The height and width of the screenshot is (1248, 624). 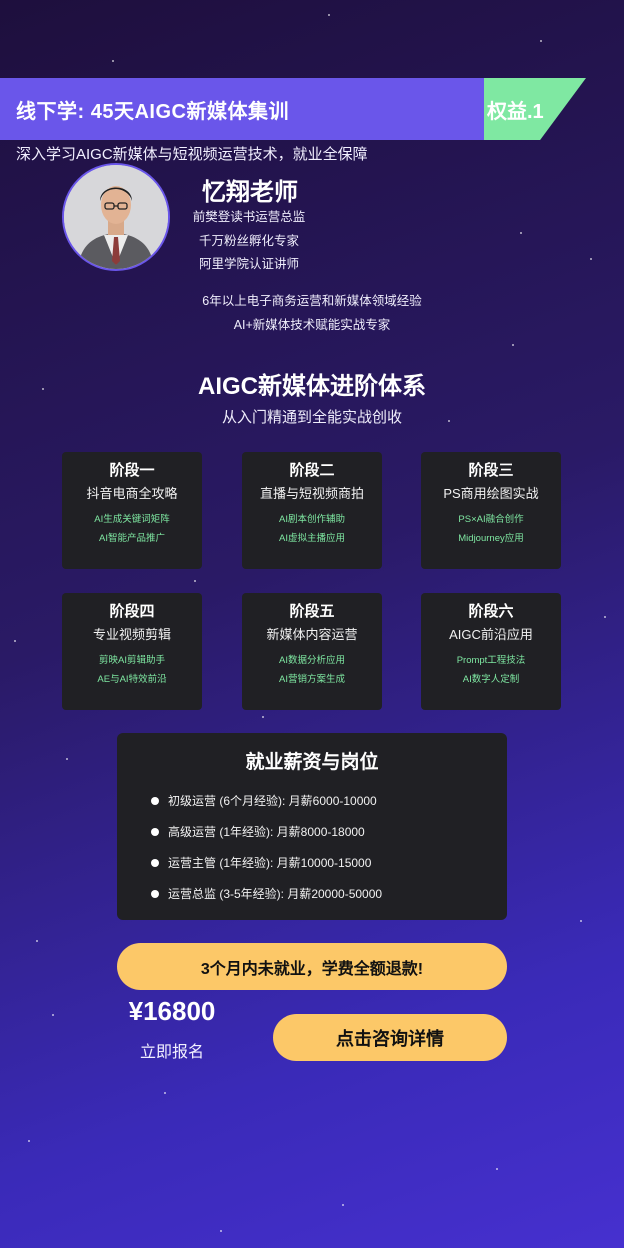 What do you see at coordinates (249, 217) in the screenshot?
I see `teacher-title-line: 前樊登读书运营总监` at bounding box center [249, 217].